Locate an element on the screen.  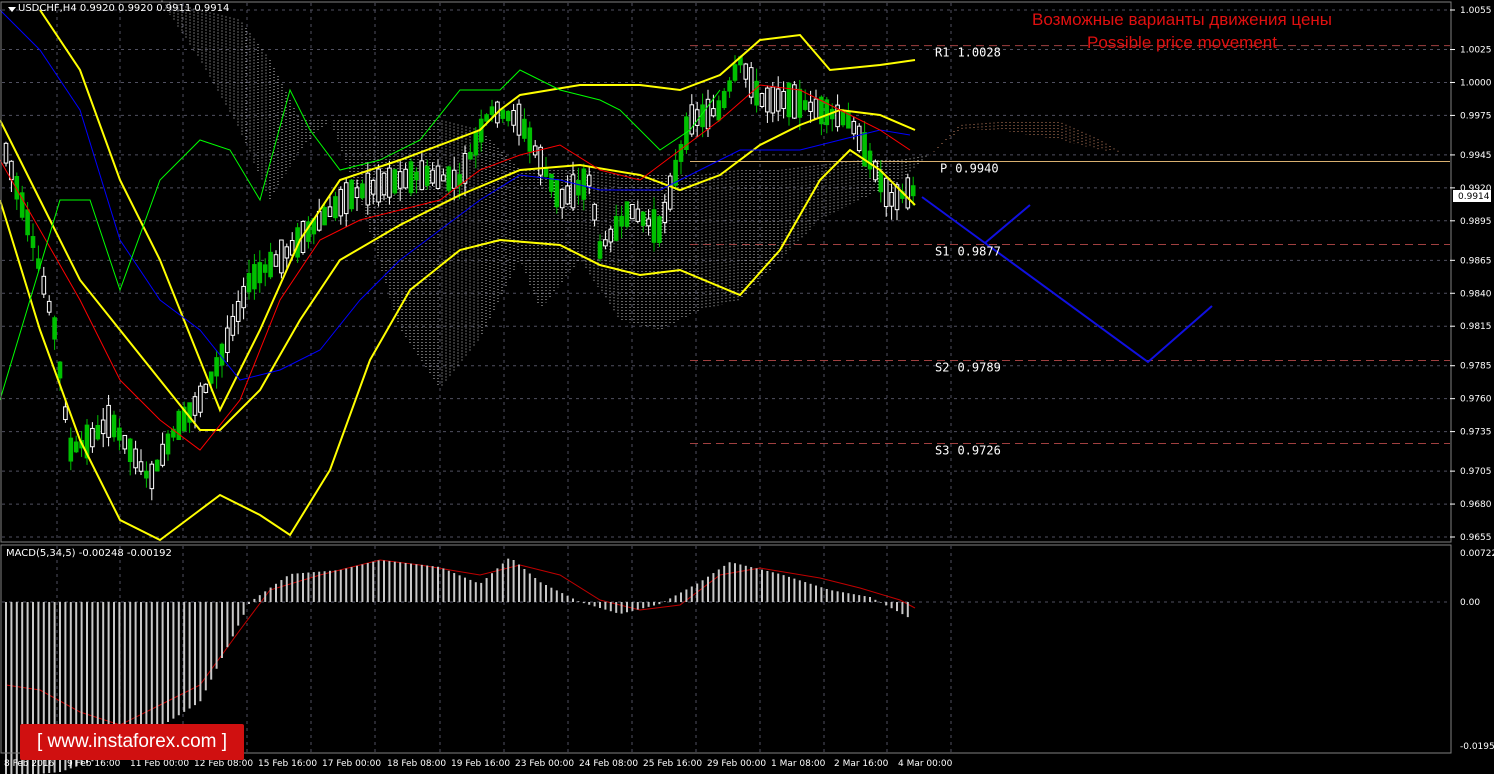
current-price-value: 0.9914 is located at coordinates (1474, 197).